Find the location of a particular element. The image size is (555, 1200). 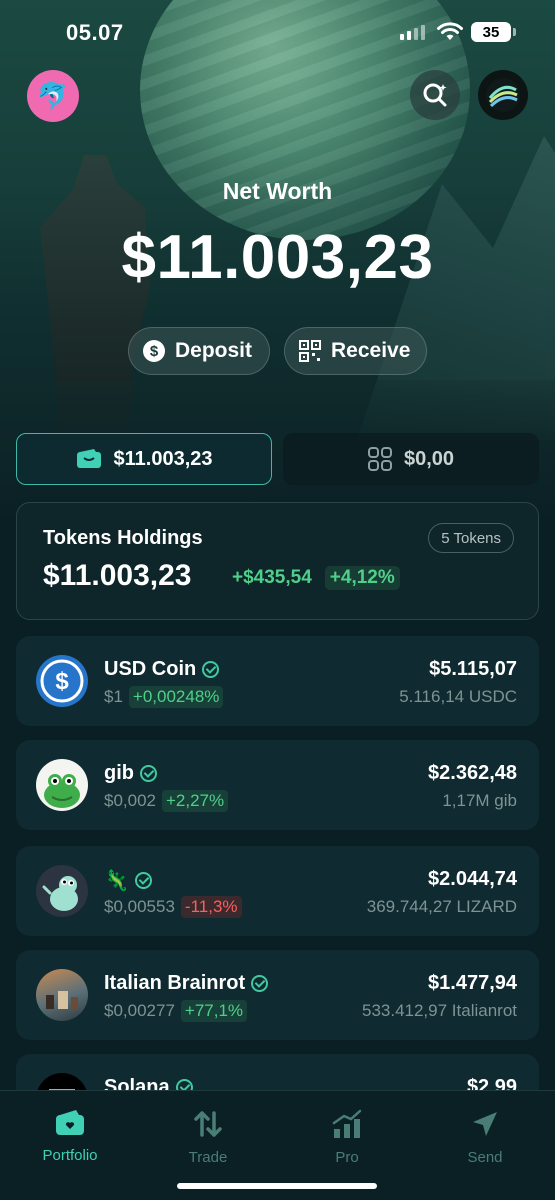

holdings-change: +$435,54 +4,12% is located at coordinates (313, 578).